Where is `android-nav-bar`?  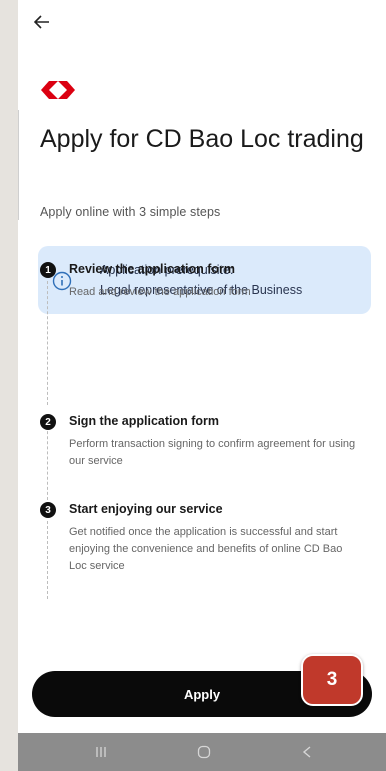
android-nav-bar is located at coordinates (202, 752).